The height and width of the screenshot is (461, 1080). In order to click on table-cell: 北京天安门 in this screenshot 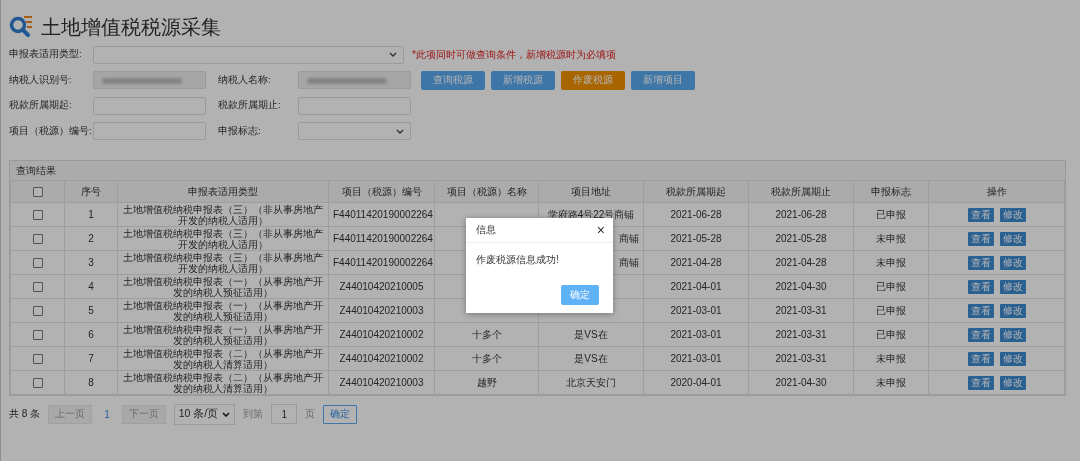, I will do `click(591, 382)`.